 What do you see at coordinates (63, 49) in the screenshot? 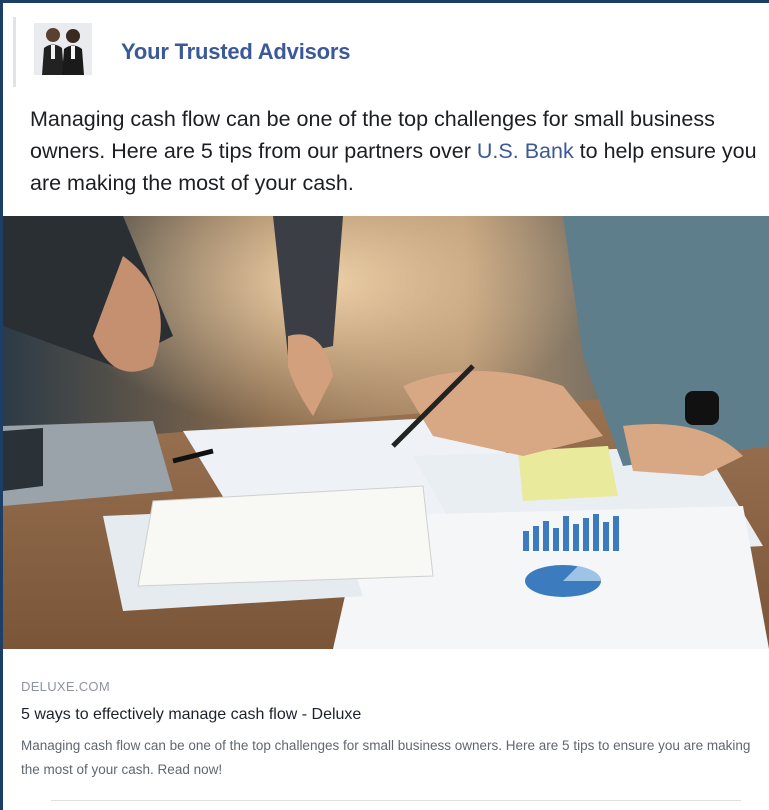
I see `page-avatar` at bounding box center [63, 49].